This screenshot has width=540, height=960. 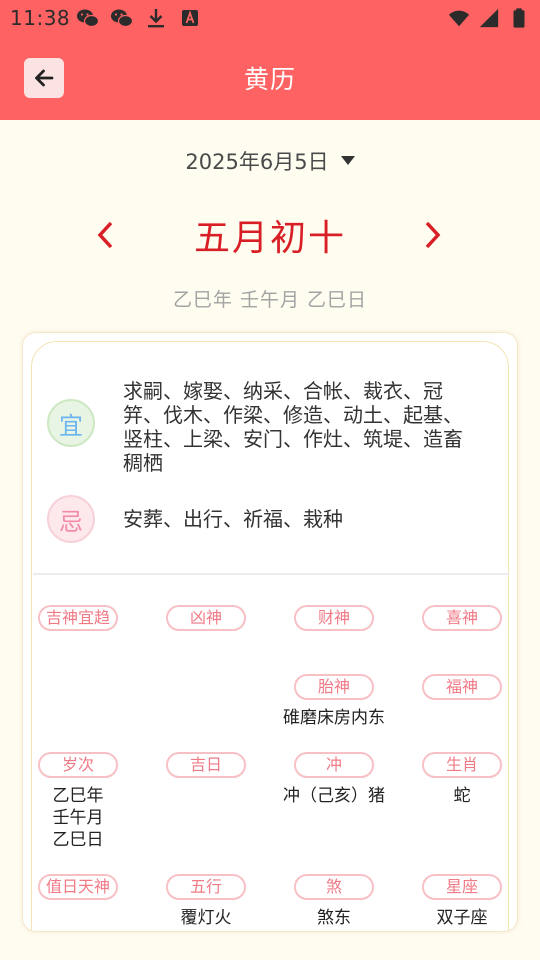 I want to click on cell-signal-icon, so click(x=489, y=18).